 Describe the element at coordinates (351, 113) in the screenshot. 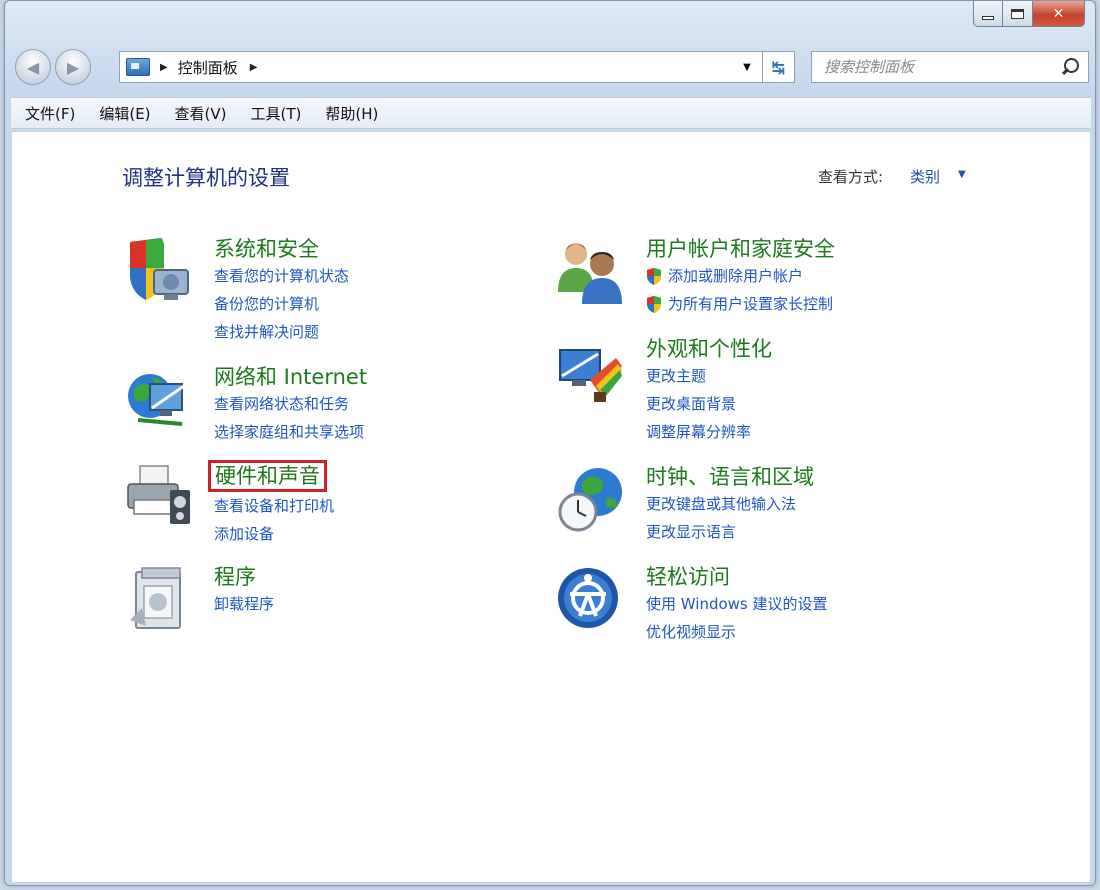

I see `menu-help: 帮助(H)` at that location.